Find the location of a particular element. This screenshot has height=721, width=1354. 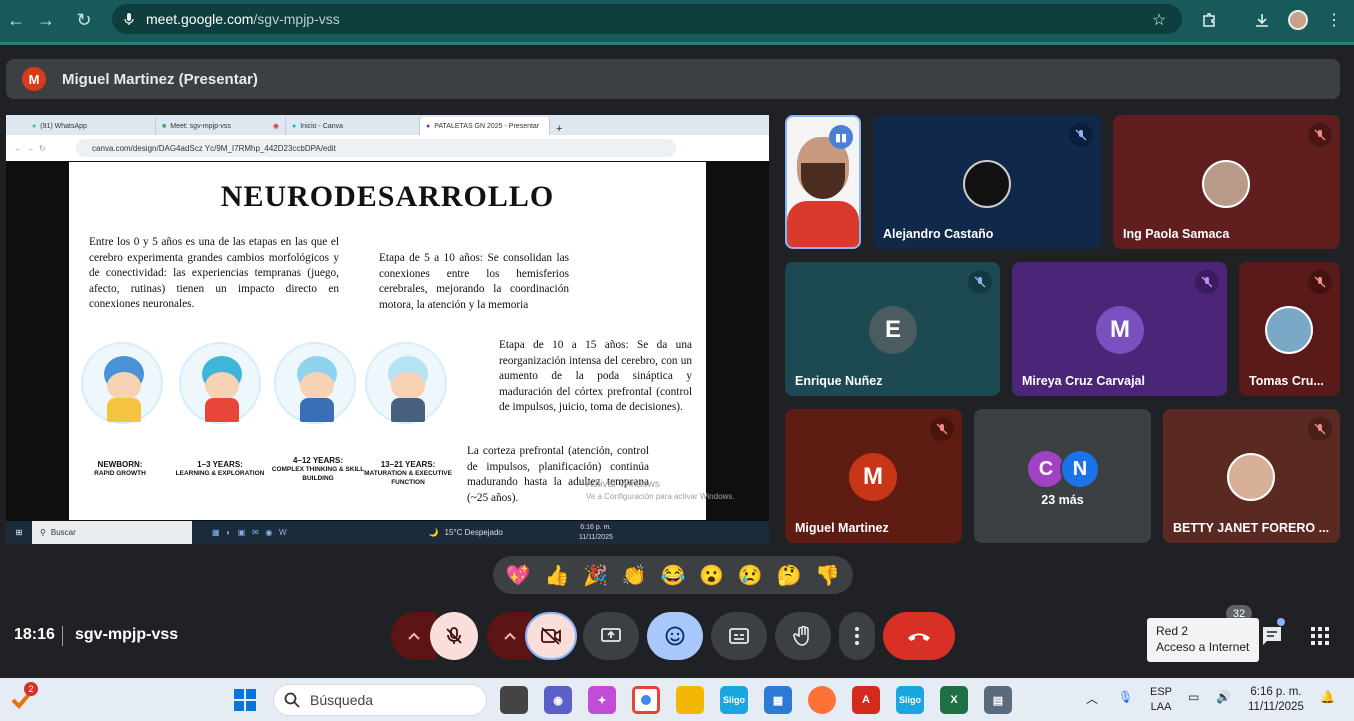

chat-icon is located at coordinates (1272, 633).